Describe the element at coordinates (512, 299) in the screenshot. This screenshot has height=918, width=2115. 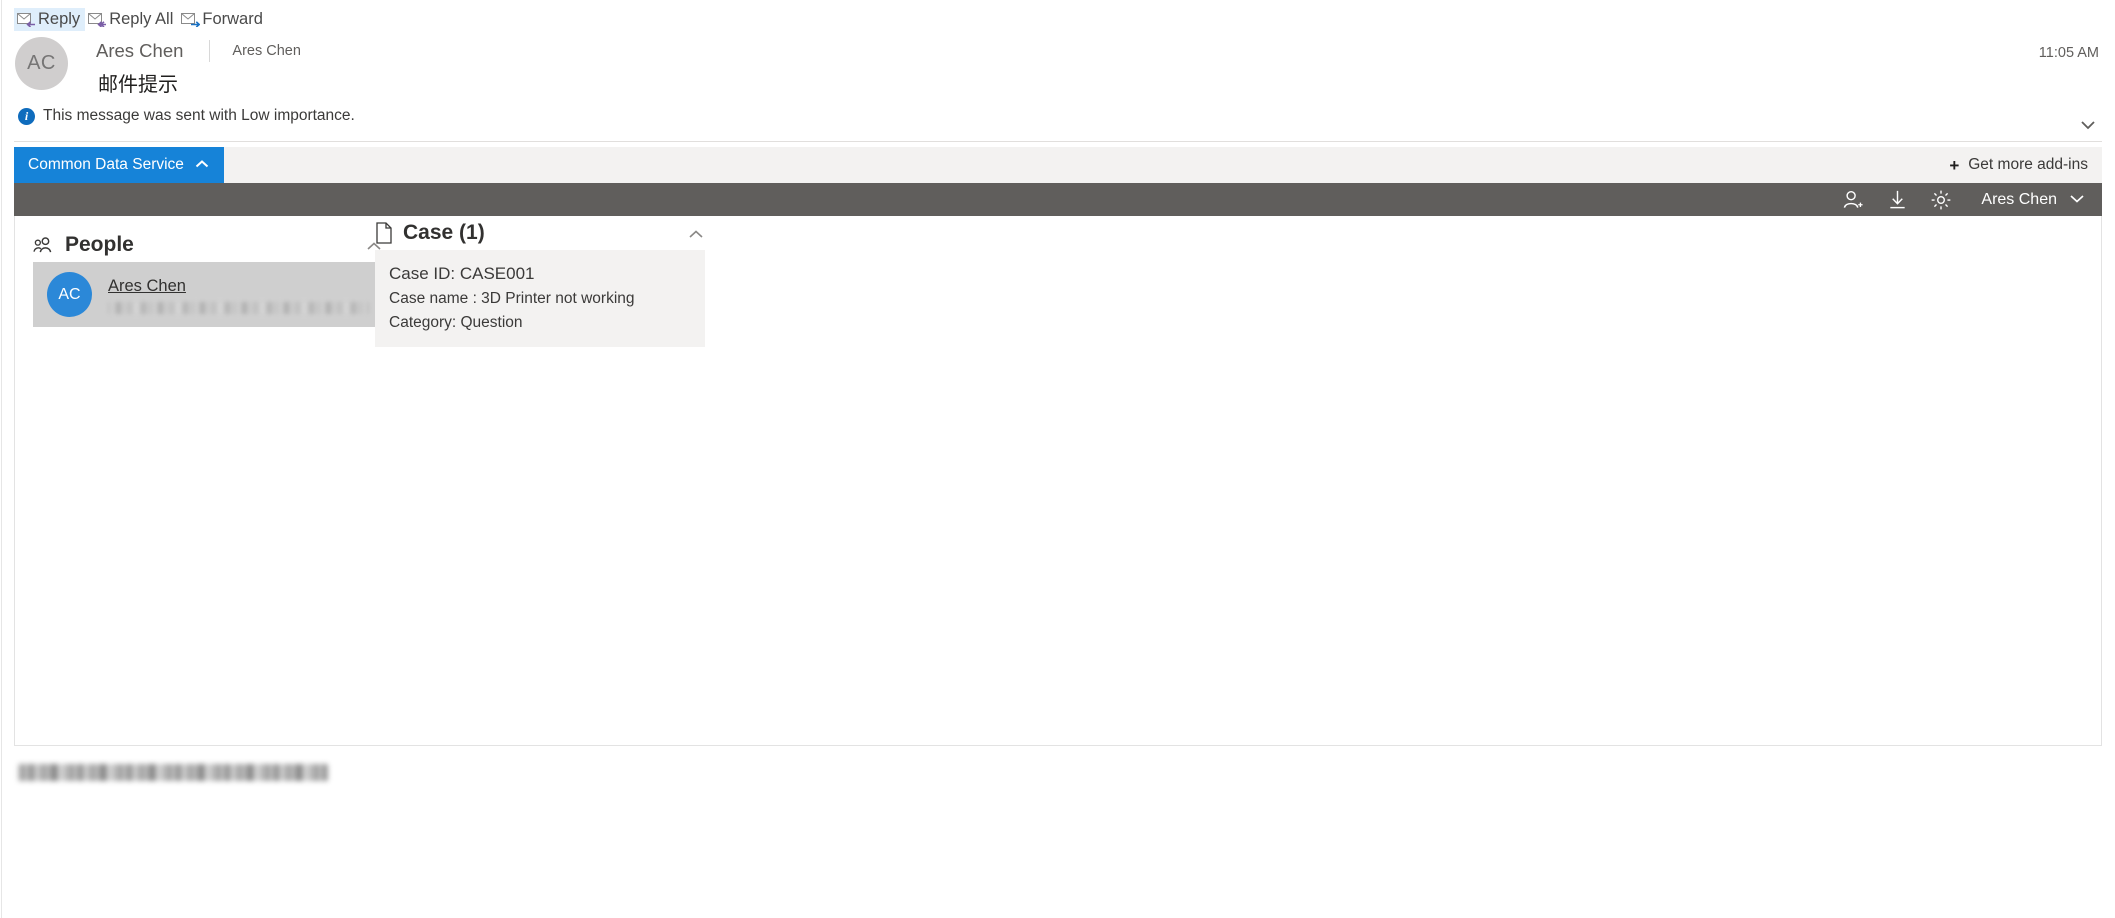
I see `case-name: Case name : 3D Printer not working` at that location.